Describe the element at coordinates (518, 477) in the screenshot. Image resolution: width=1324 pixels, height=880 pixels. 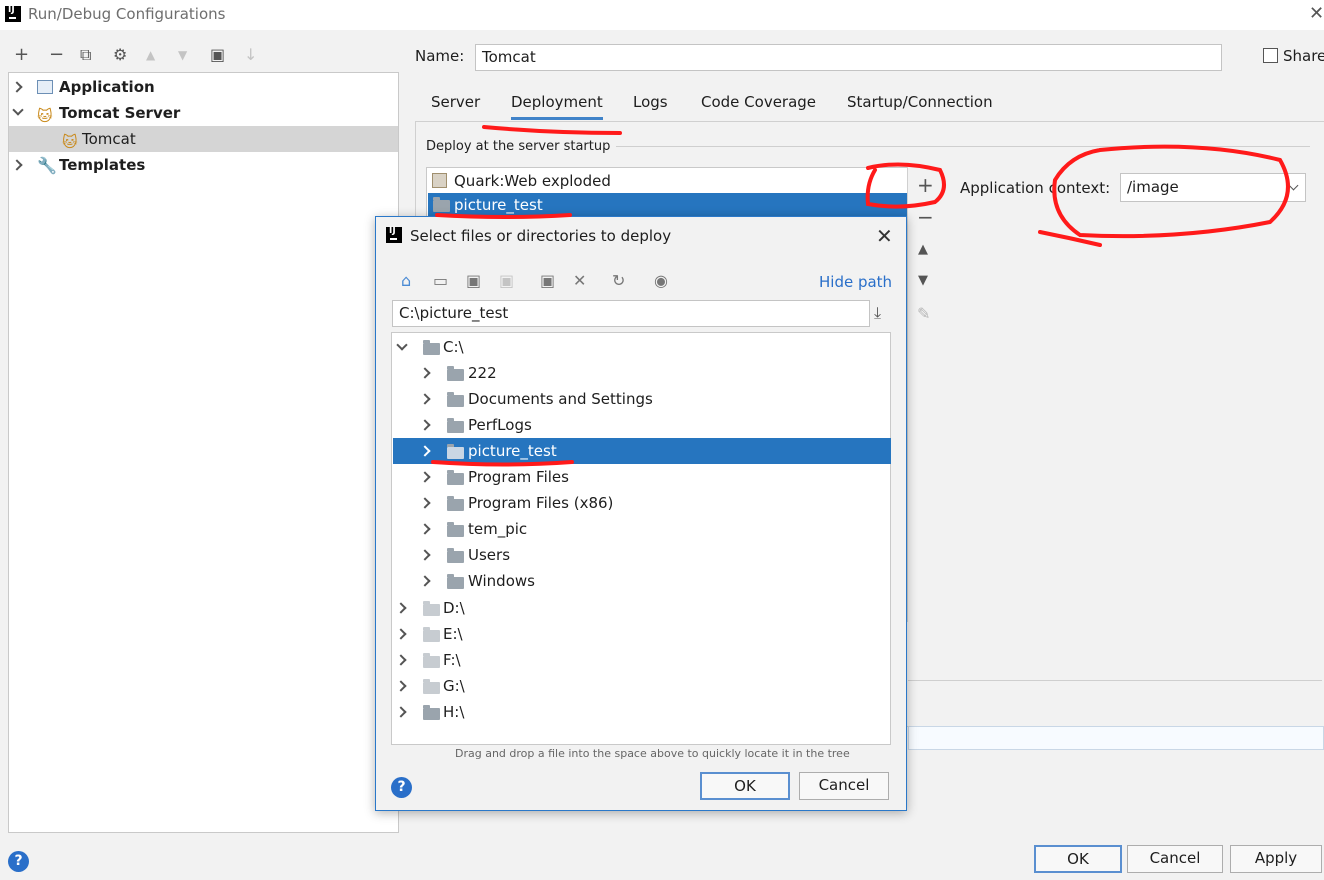
I see `tree-node-label: Program Files` at that location.